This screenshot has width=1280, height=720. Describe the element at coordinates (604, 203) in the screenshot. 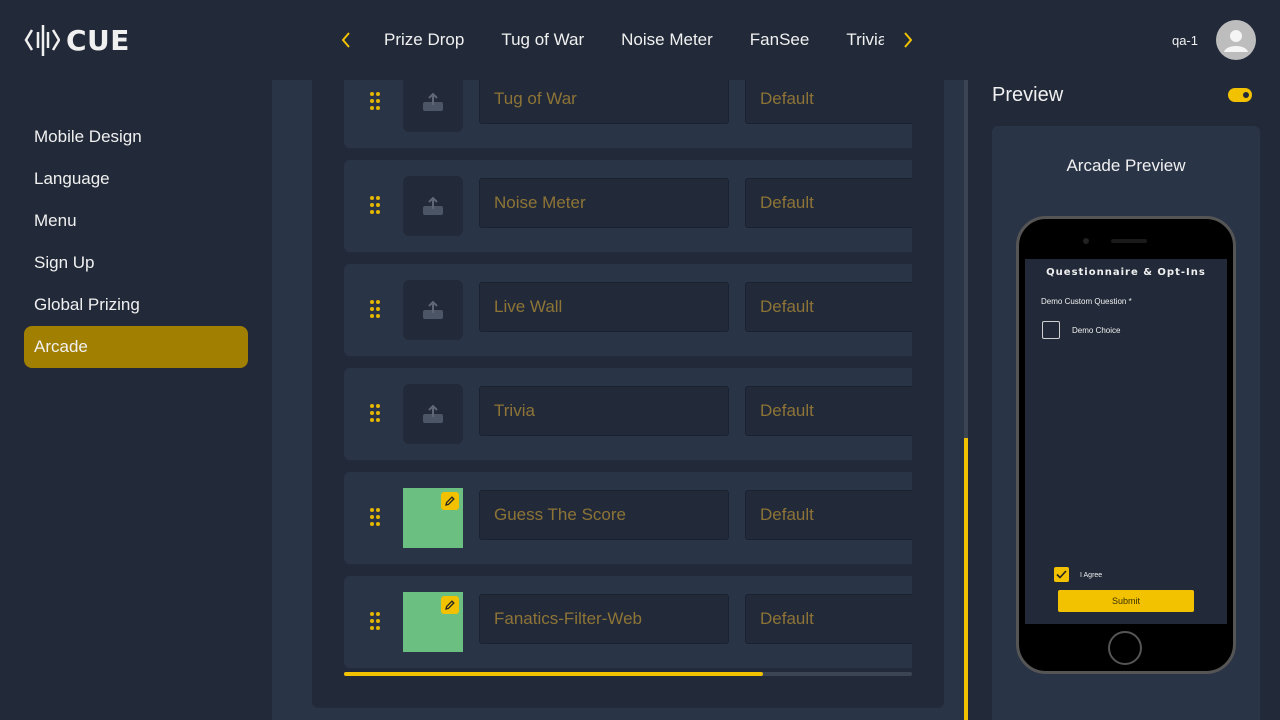

I see `game-name-field: Noise Meter` at that location.